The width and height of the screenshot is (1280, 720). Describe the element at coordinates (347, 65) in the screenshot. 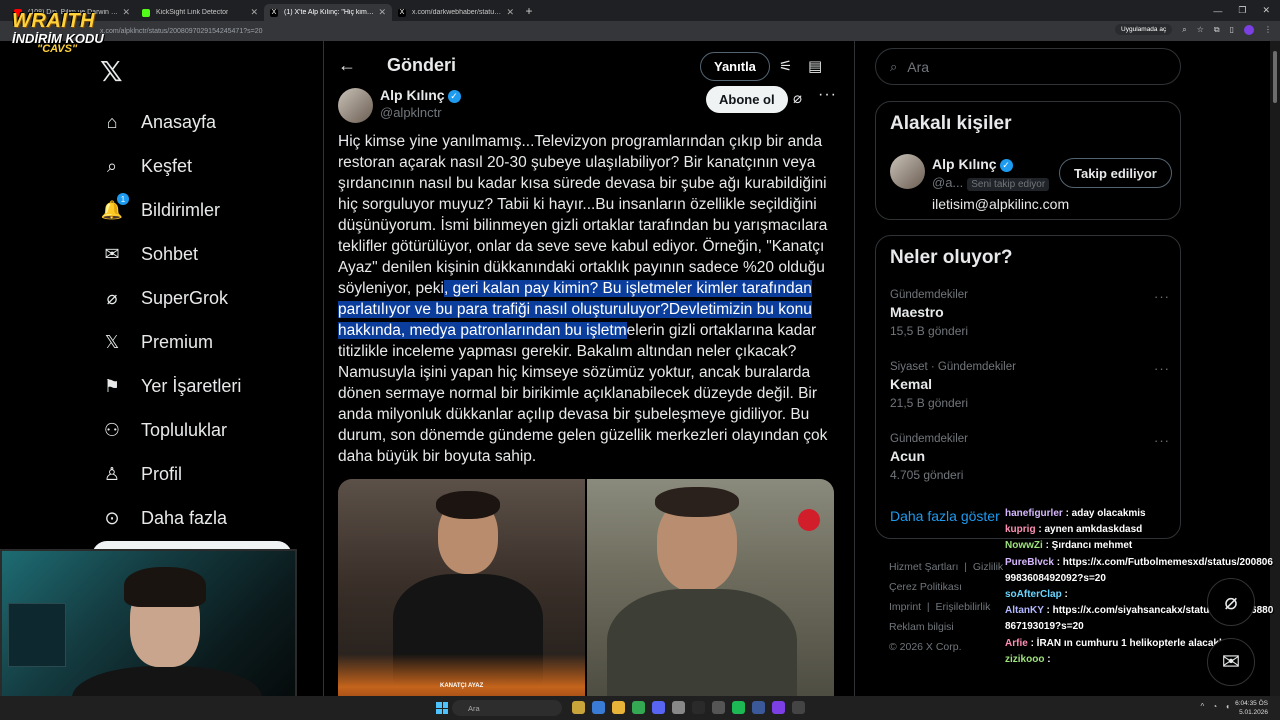

I see `back-arrow-icon: ←` at that location.